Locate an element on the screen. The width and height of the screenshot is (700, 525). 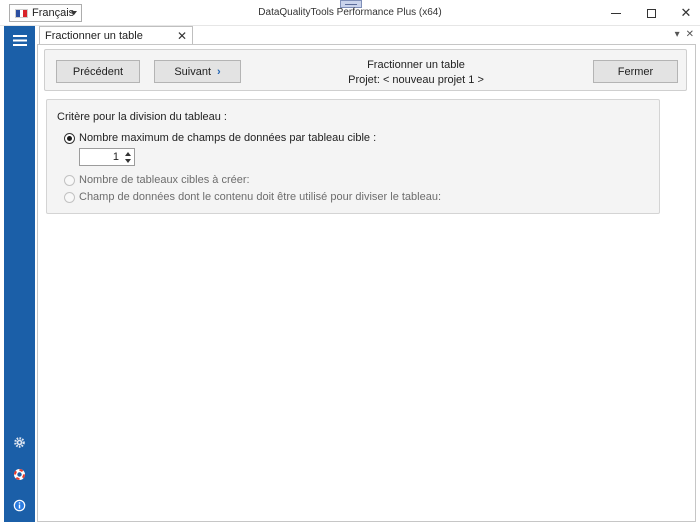
tab-list-dropdown-icon: ▾ is located at coordinates (677, 34).